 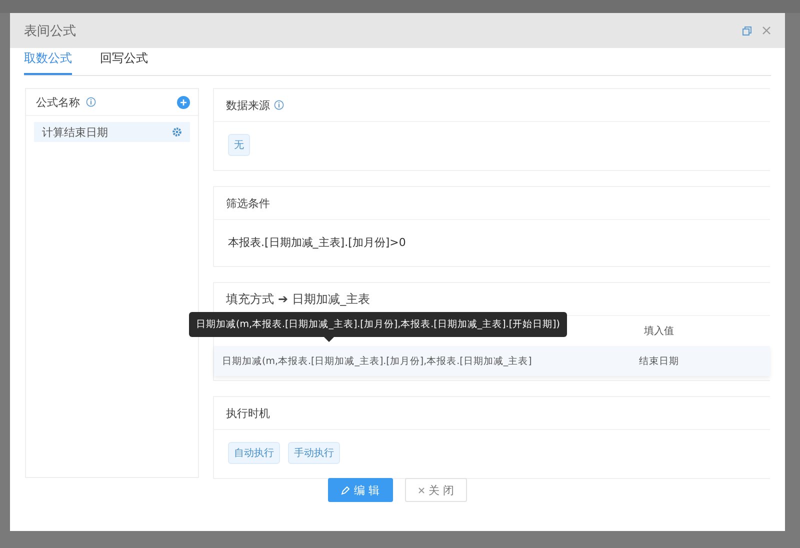 I want to click on panel-title: 公式名称, so click(x=58, y=102).